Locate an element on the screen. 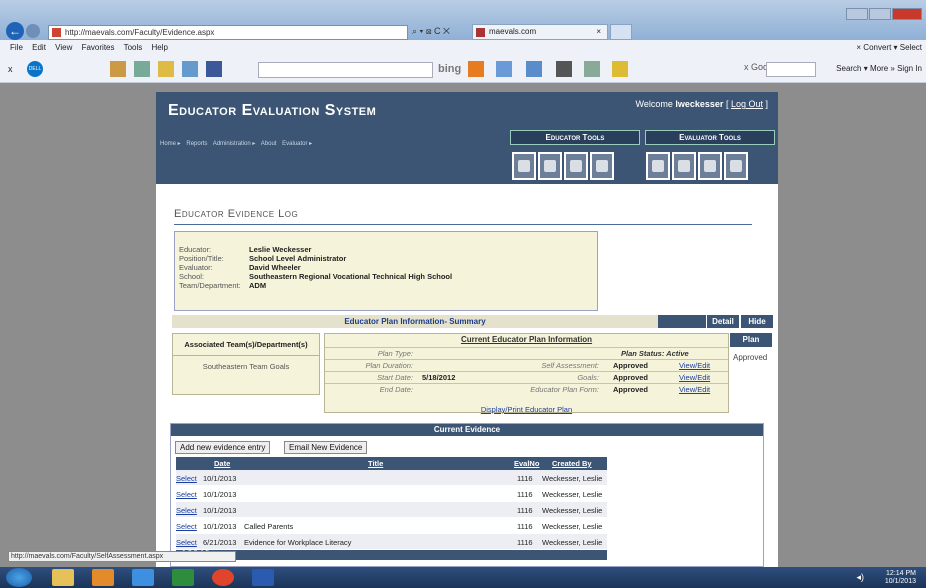 The image size is (926, 588). bing-logo: bing is located at coordinates (449, 69).